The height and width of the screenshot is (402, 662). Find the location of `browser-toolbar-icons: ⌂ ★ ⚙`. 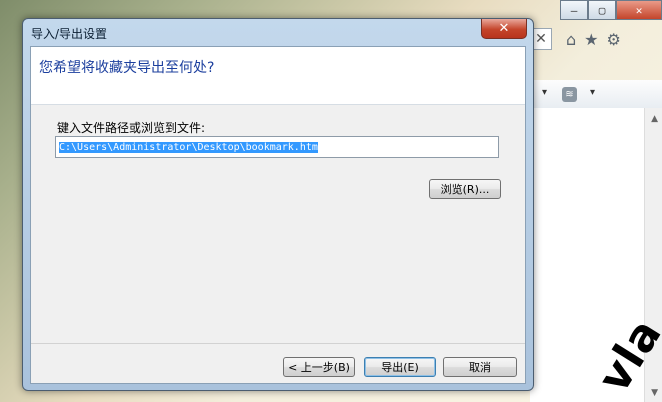

browser-toolbar-icons: ⌂ ★ ⚙ is located at coordinates (593, 39).